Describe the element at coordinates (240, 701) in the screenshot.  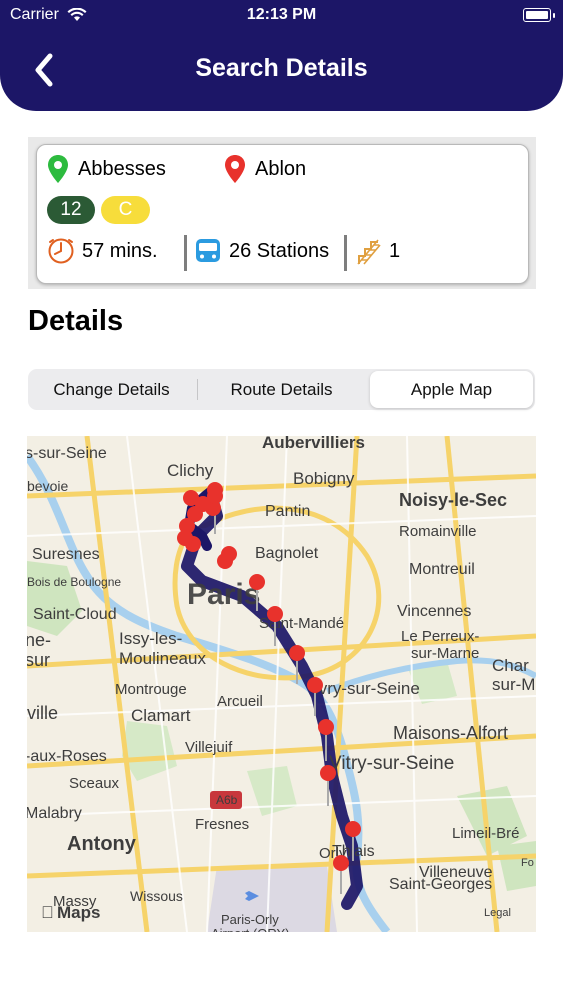
I see `svg-text: Arcueil` at that location.